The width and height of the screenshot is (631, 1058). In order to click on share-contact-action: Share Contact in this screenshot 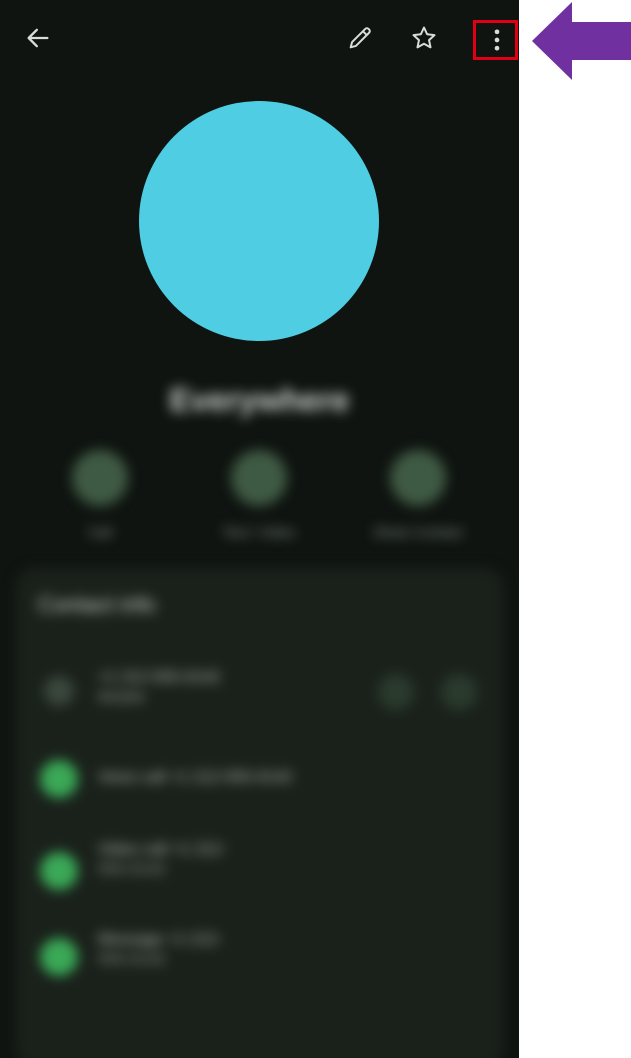, I will do `click(418, 495)`.